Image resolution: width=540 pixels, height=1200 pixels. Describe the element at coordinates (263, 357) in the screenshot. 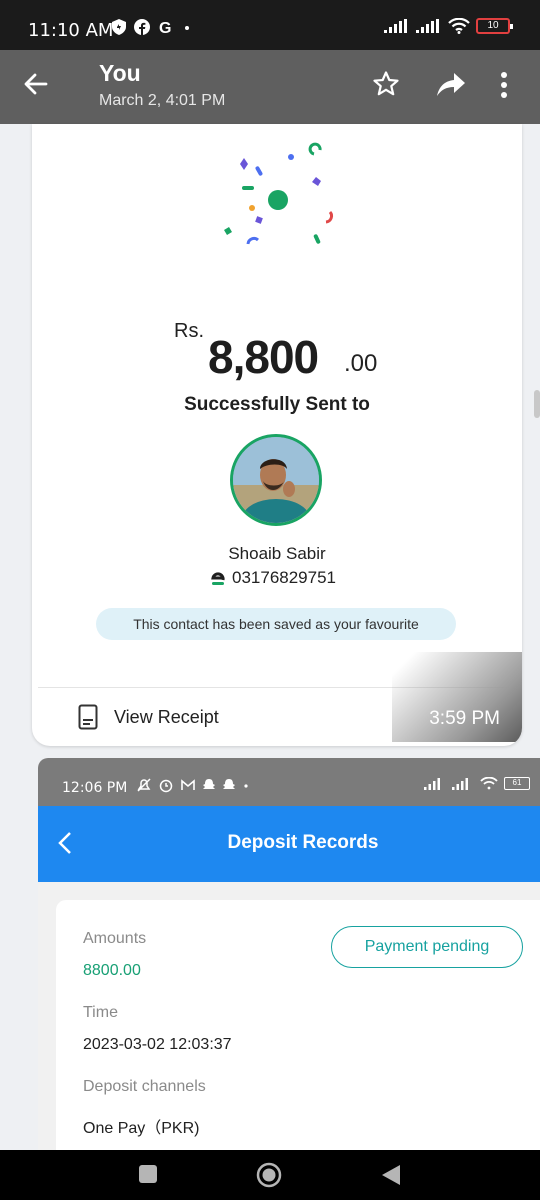

I see `amount-value: 8,800` at that location.